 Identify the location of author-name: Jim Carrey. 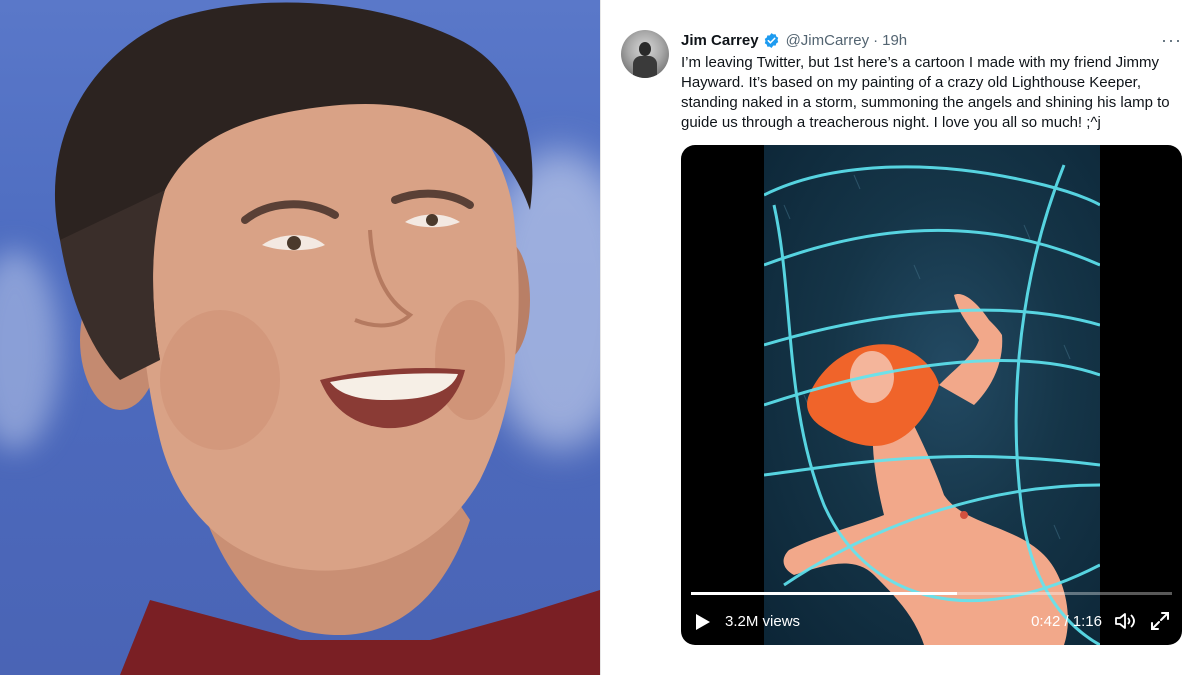
(720, 40).